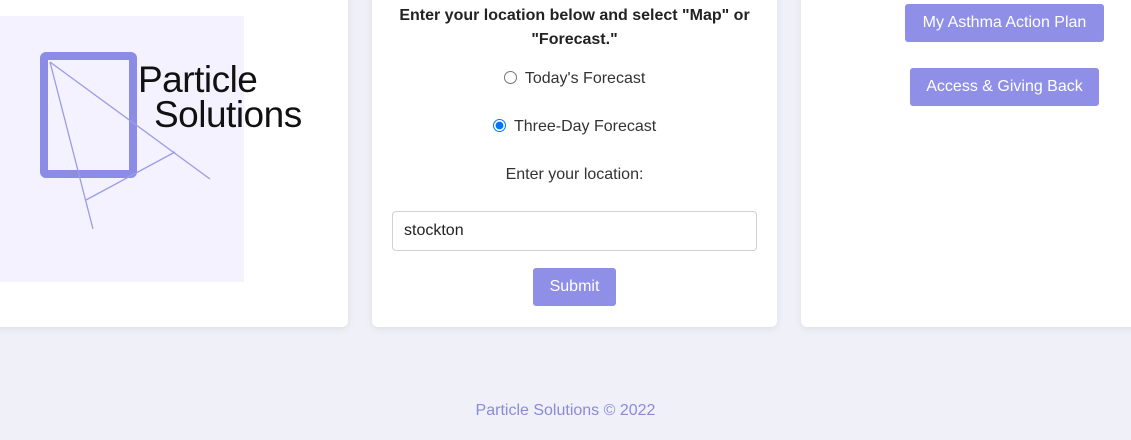  What do you see at coordinates (499, 125) in the screenshot?
I see `radio-three-day-forecast` at bounding box center [499, 125].